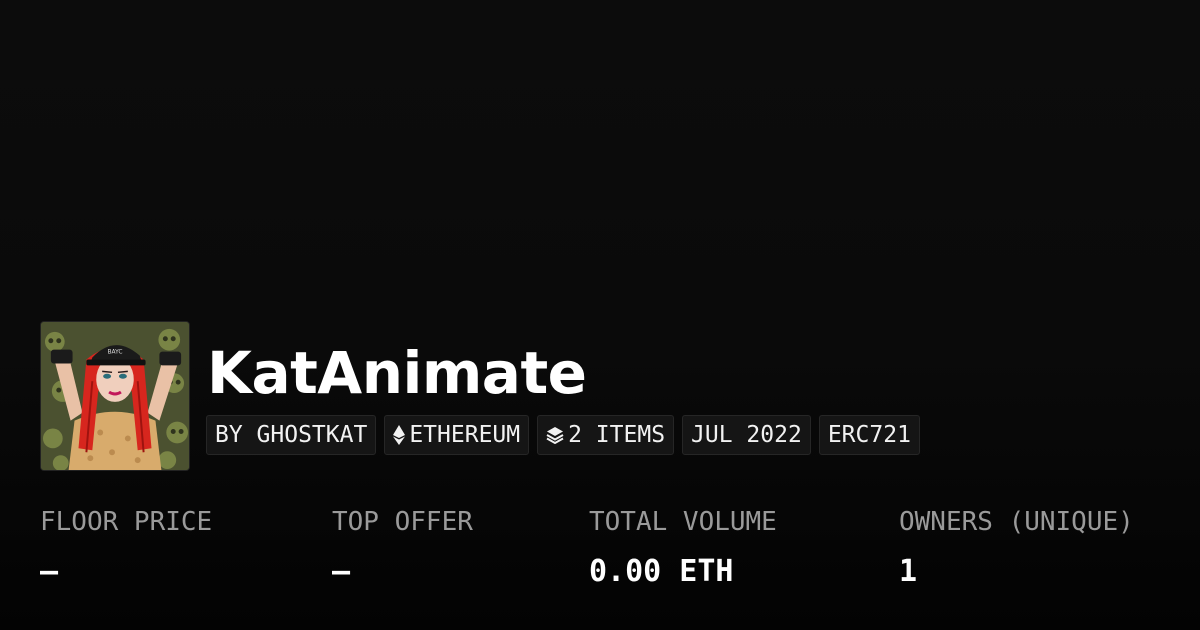 The height and width of the screenshot is (630, 1200). I want to click on layers-icon, so click(555, 435).